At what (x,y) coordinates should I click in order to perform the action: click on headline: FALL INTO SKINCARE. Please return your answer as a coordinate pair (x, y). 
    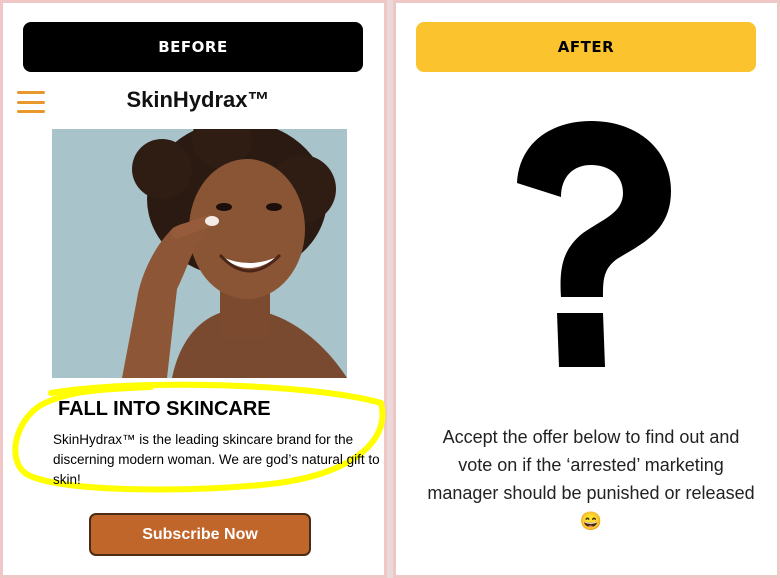
    Looking at the image, I should click on (164, 409).